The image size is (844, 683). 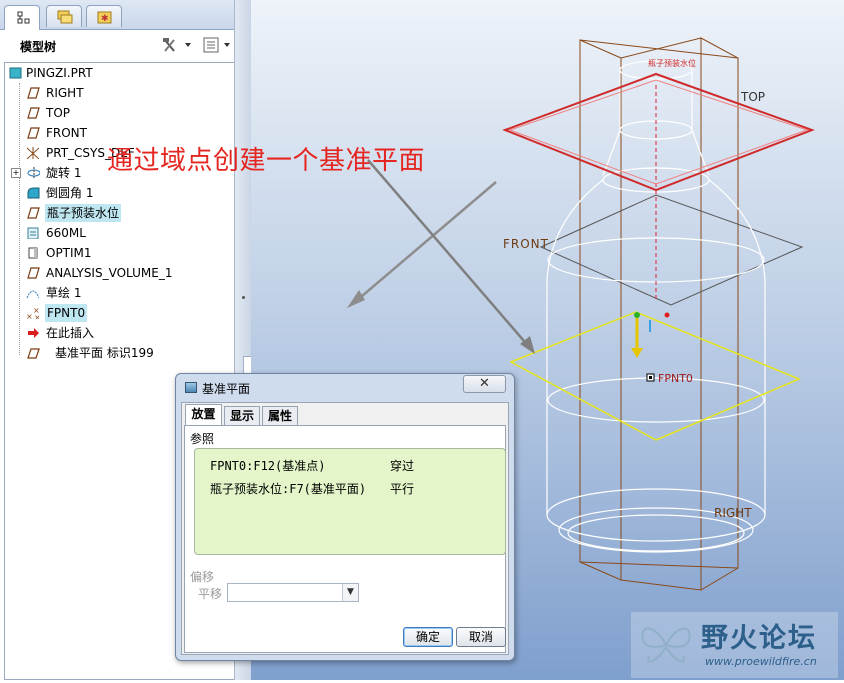 I want to click on offset-label: 偏移, so click(x=202, y=577).